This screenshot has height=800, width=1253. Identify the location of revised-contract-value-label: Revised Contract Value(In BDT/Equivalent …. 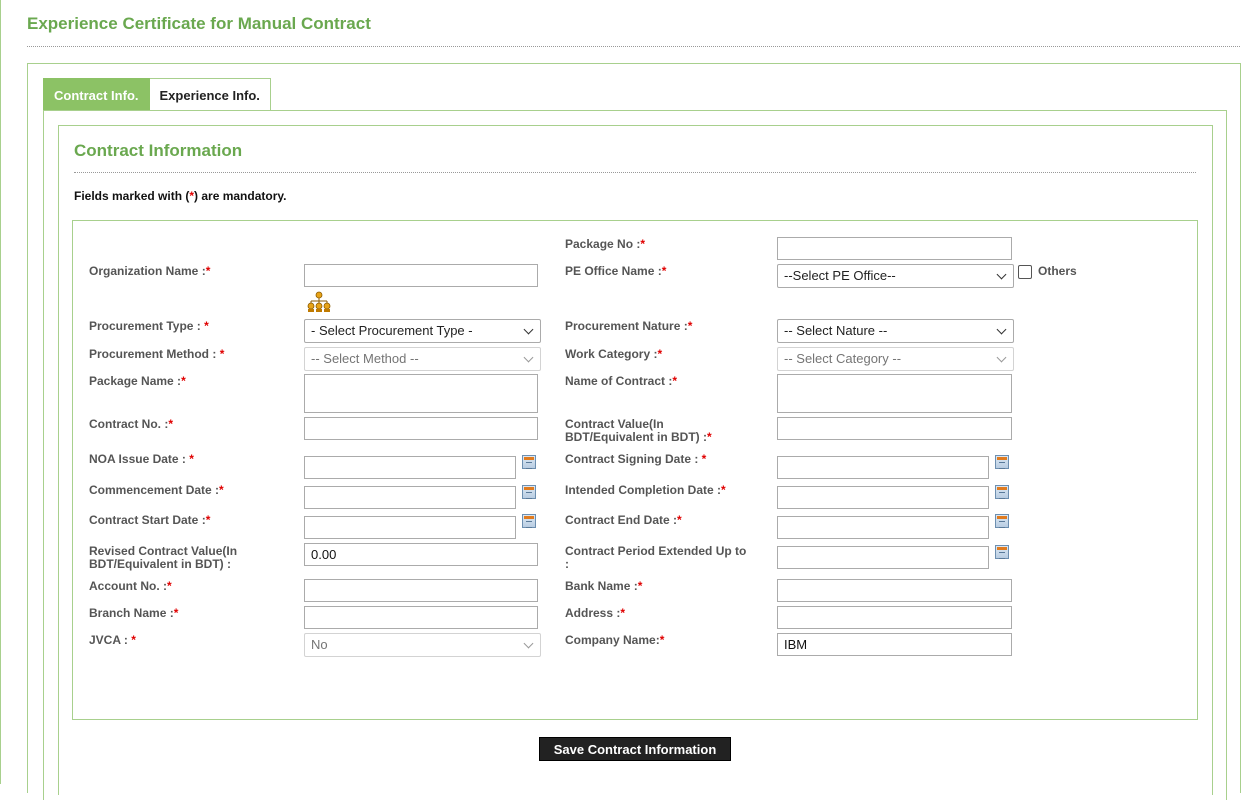
(163, 557).